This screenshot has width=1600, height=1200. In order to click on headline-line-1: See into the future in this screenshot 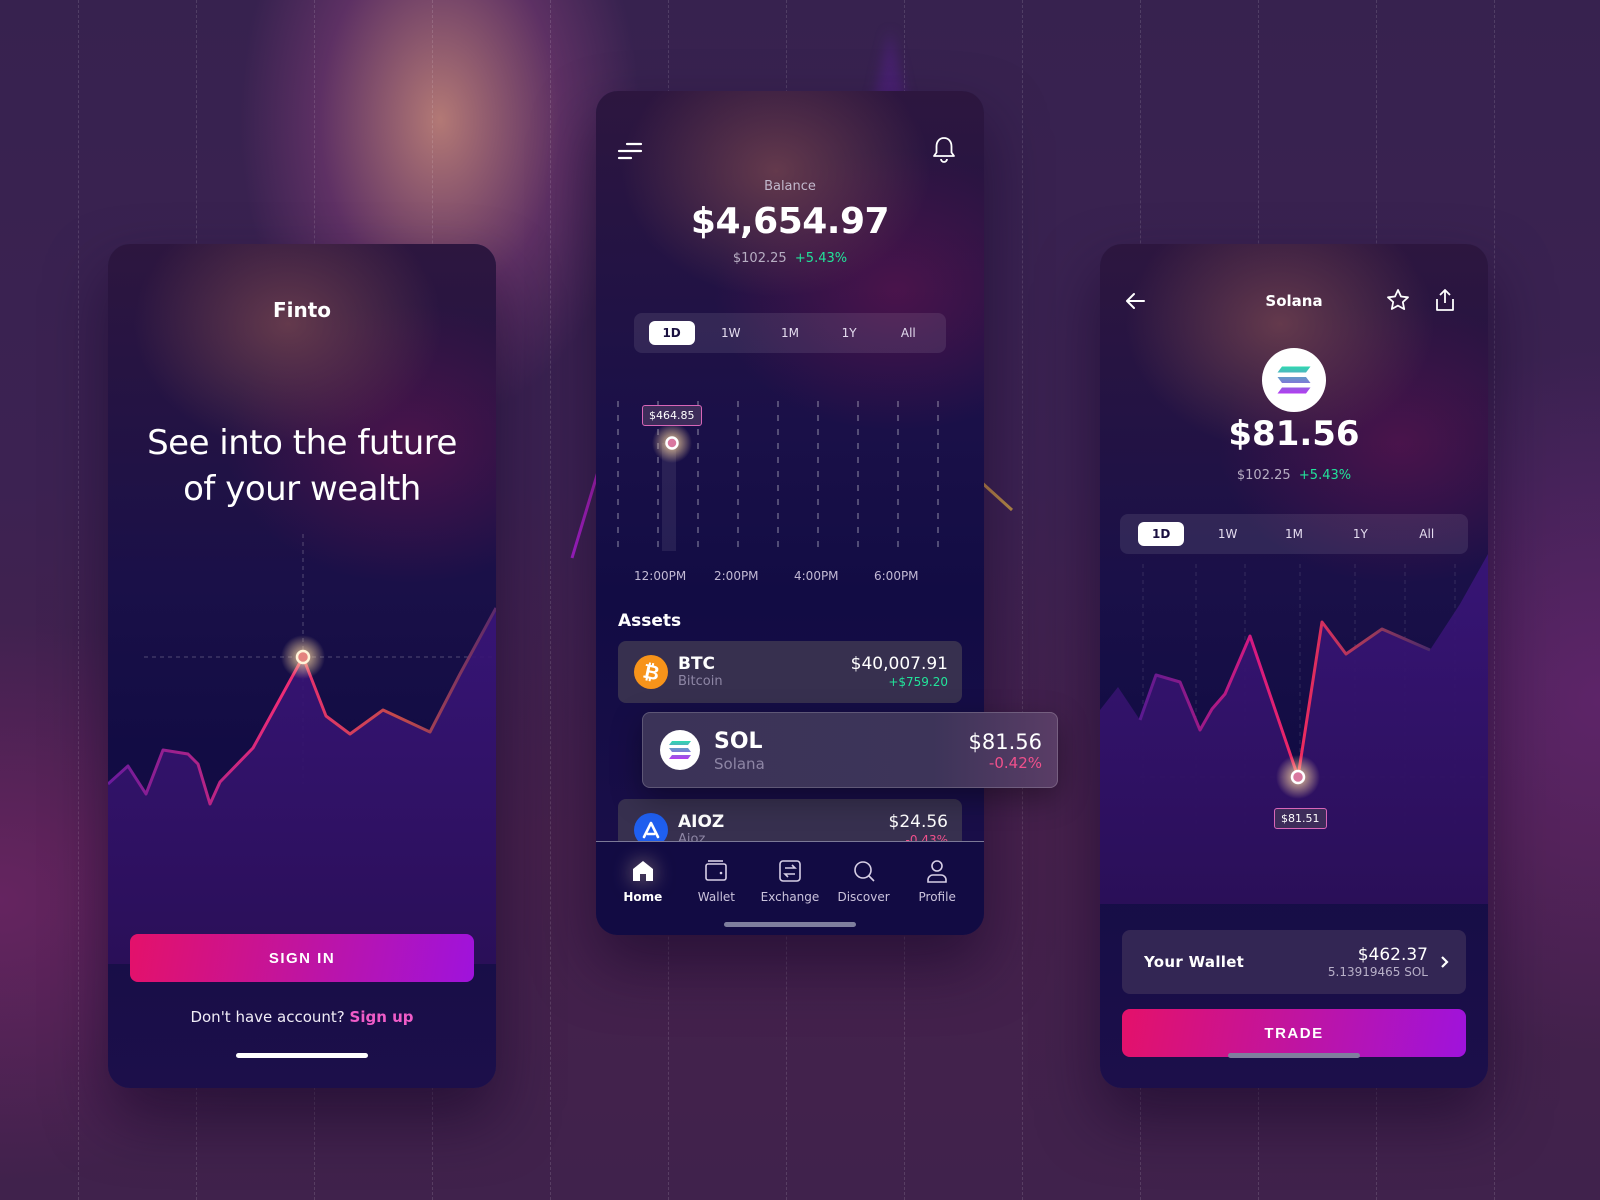, I will do `click(302, 443)`.